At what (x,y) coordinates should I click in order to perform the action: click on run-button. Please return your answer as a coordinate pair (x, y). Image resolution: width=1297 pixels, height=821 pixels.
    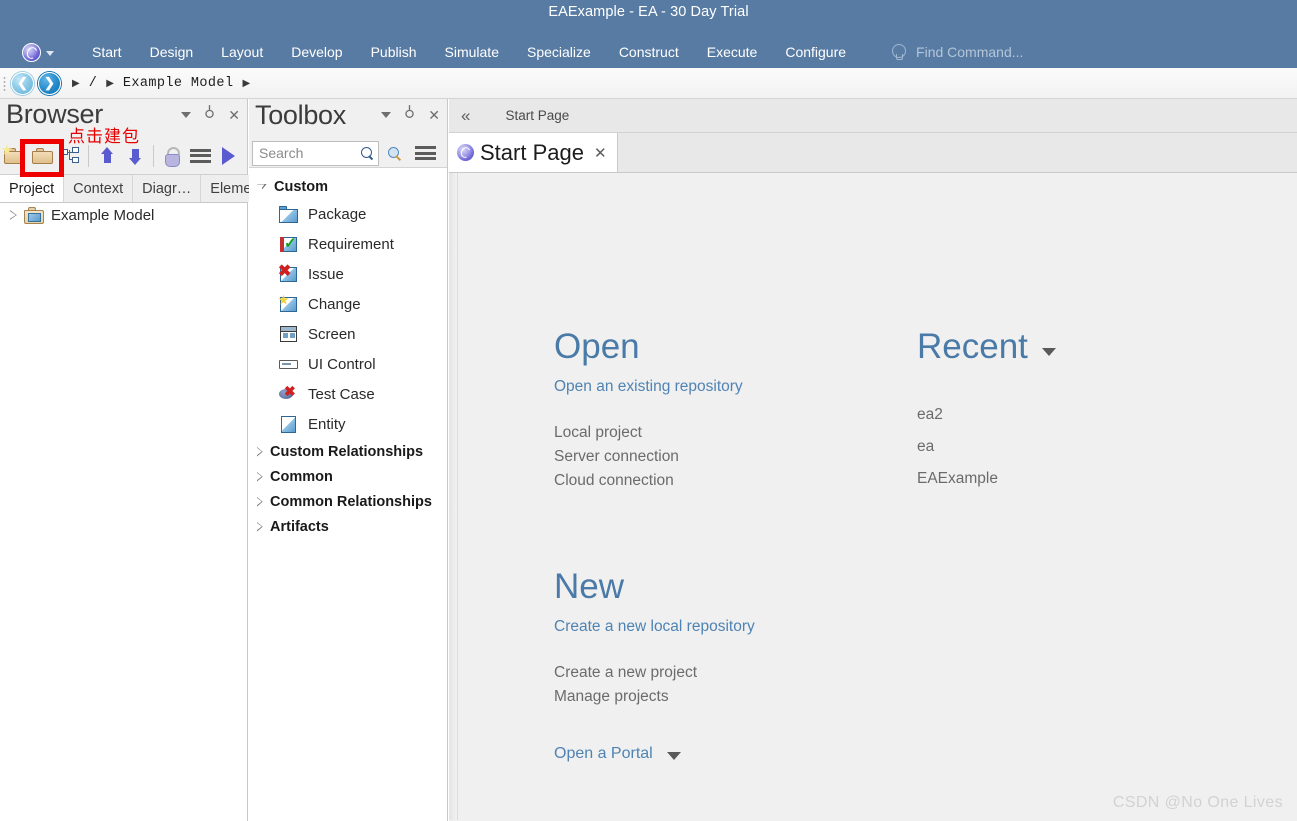
    Looking at the image, I should click on (228, 156).